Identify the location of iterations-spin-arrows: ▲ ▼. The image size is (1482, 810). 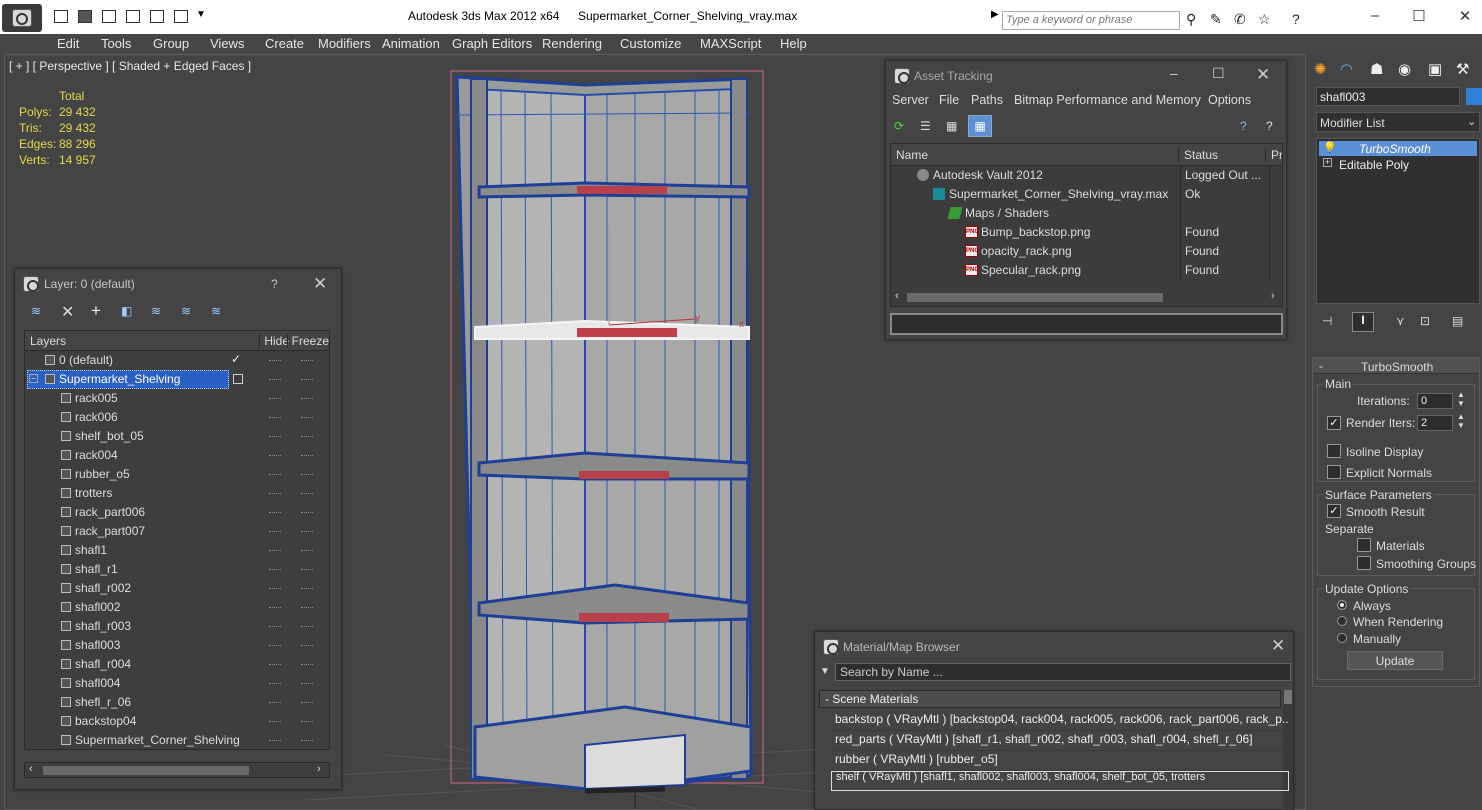
(1461, 399).